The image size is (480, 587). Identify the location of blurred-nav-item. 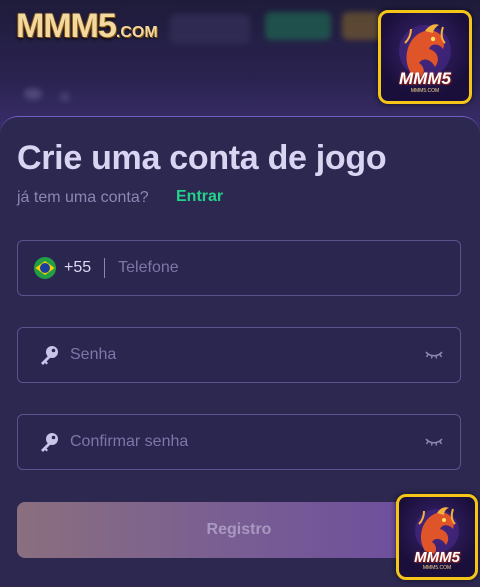
(210, 29).